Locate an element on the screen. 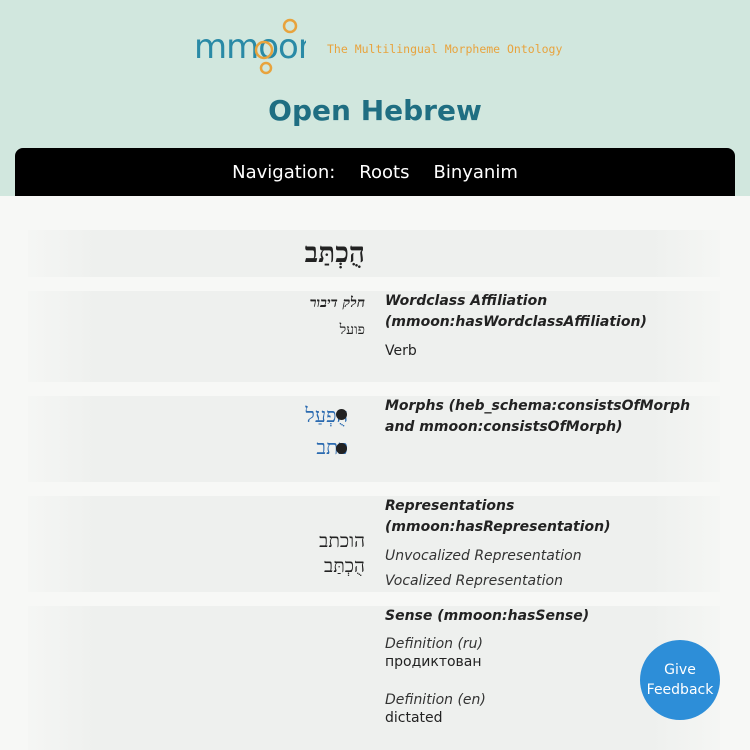  give-feedback-button: Give Feedback is located at coordinates (680, 680).